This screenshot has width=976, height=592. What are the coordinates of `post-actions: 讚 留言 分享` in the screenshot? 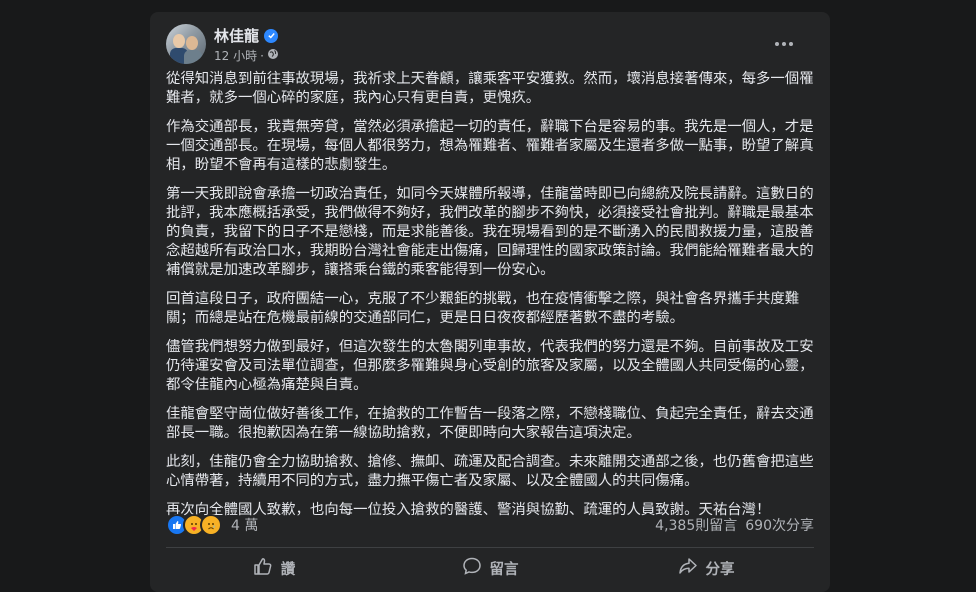 It's located at (490, 568).